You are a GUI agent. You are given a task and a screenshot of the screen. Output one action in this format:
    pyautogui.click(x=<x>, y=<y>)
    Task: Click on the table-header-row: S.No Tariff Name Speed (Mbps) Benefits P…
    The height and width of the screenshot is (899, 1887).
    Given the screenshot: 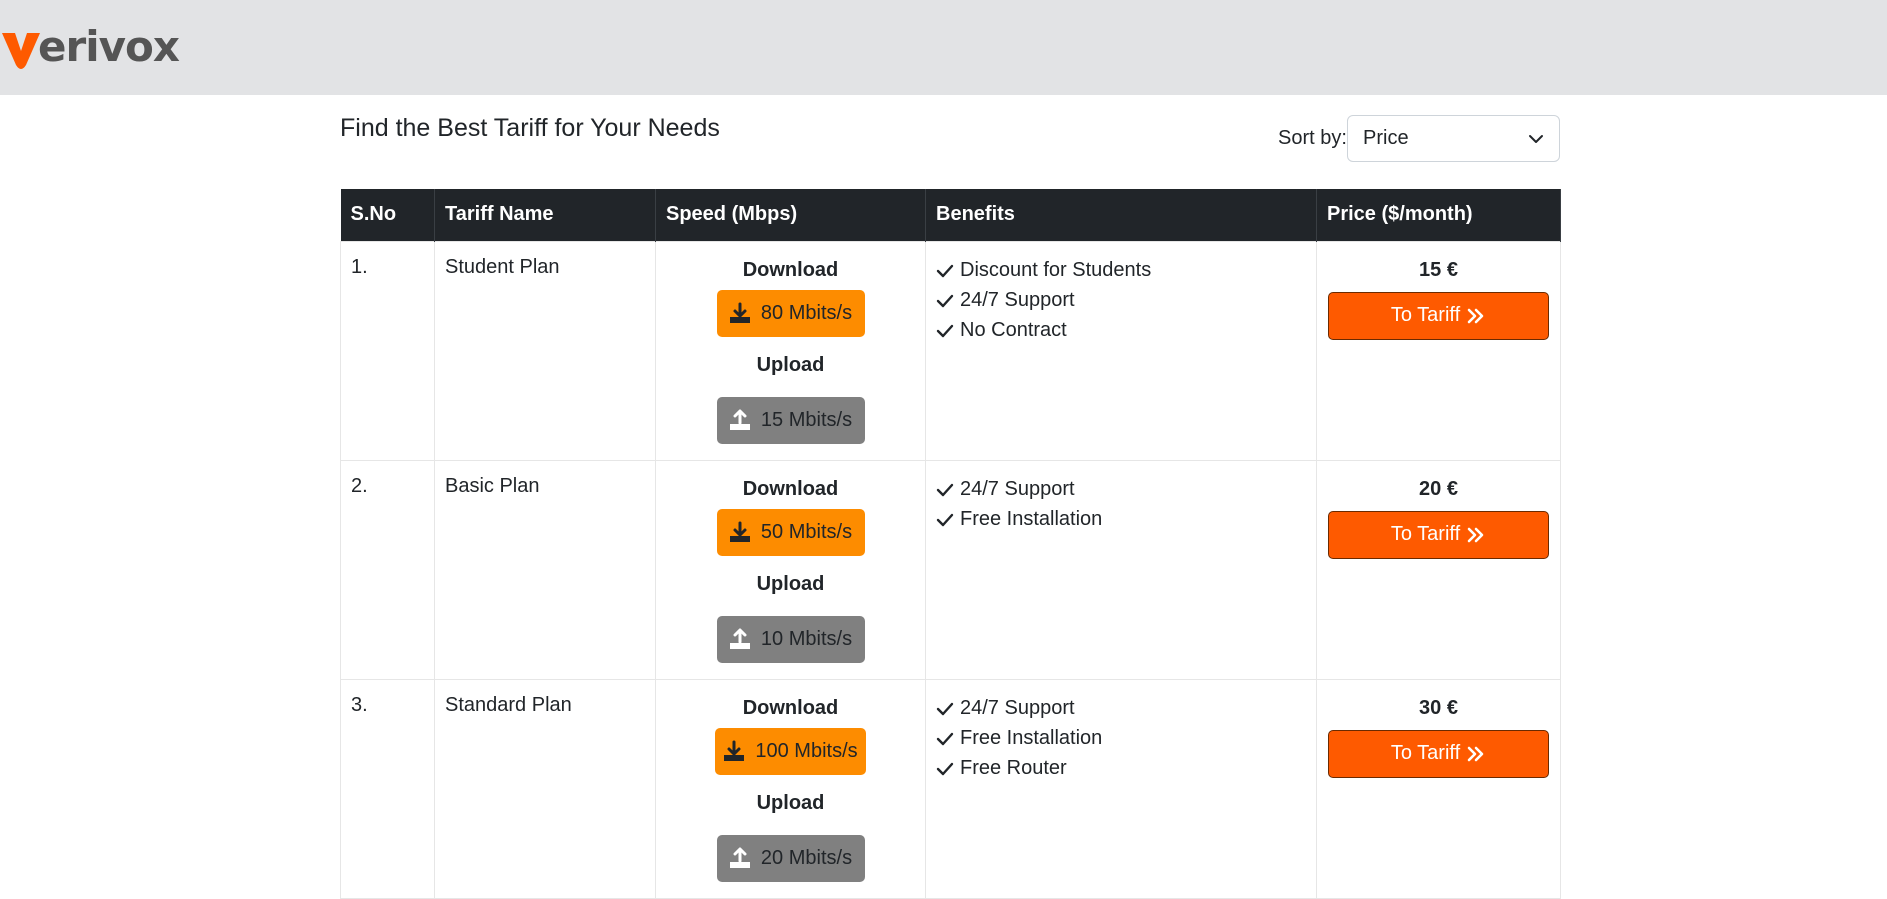 What is the action you would take?
    pyautogui.click(x=950, y=215)
    